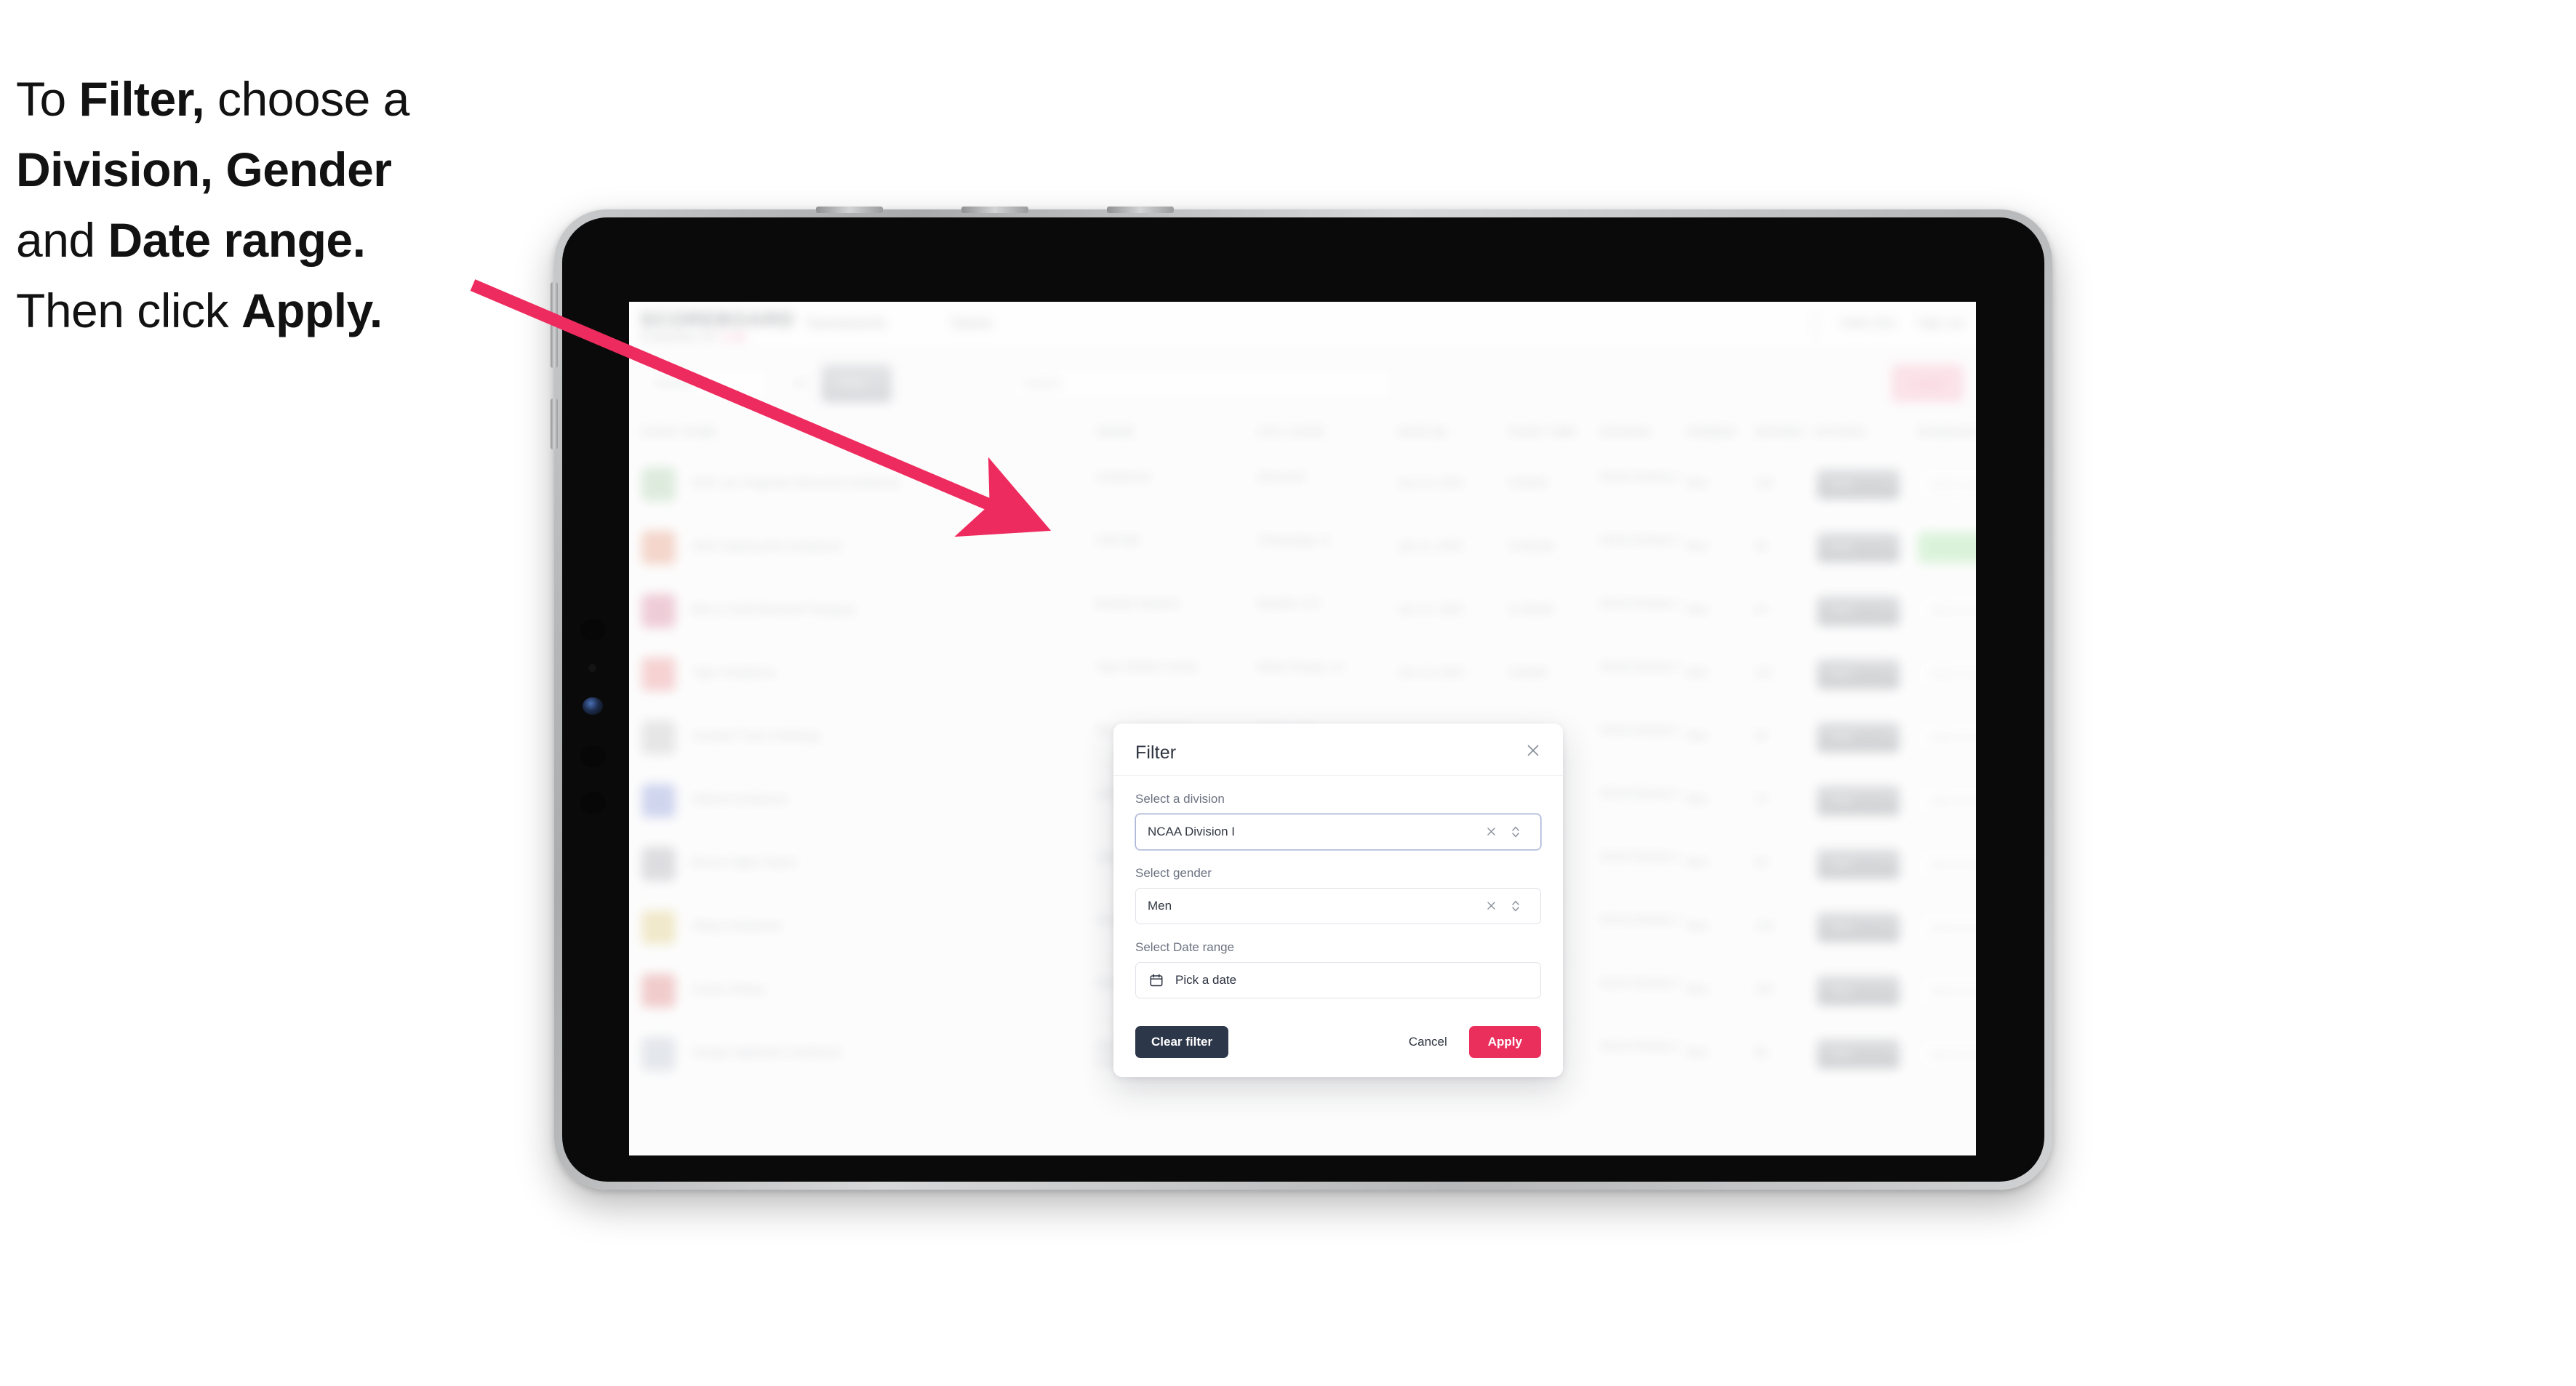 The image size is (2576, 1386). What do you see at coordinates (1338, 980) in the screenshot?
I see `date-range-picker: Pick a date` at bounding box center [1338, 980].